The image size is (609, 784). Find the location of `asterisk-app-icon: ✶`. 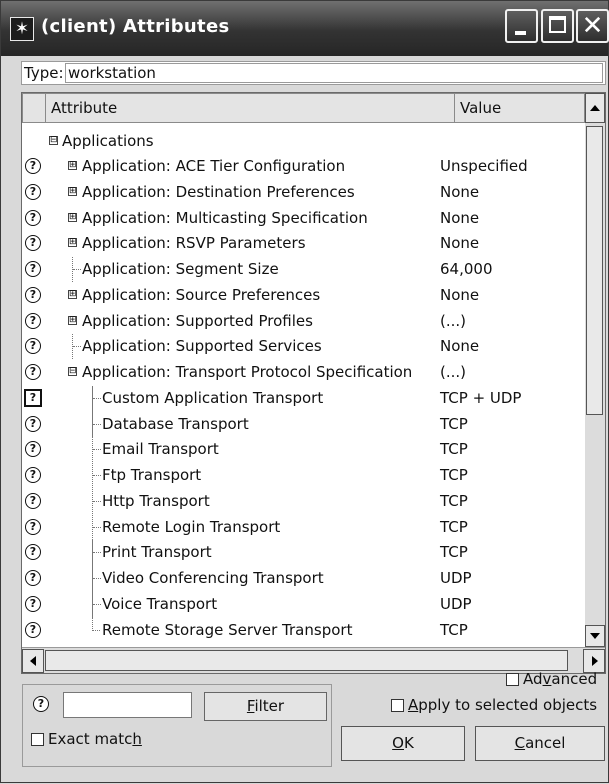

asterisk-app-icon: ✶ is located at coordinates (22, 29).